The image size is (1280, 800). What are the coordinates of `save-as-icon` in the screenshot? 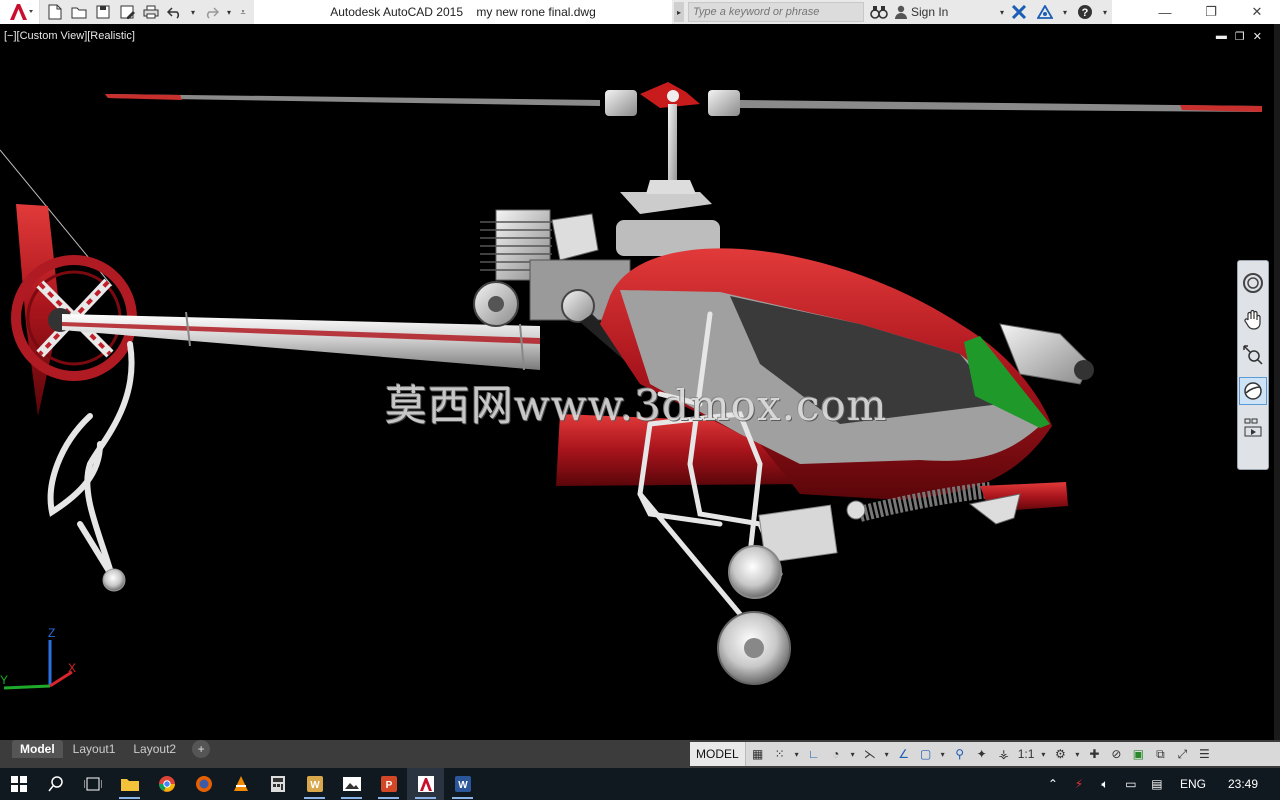 It's located at (127, 12).